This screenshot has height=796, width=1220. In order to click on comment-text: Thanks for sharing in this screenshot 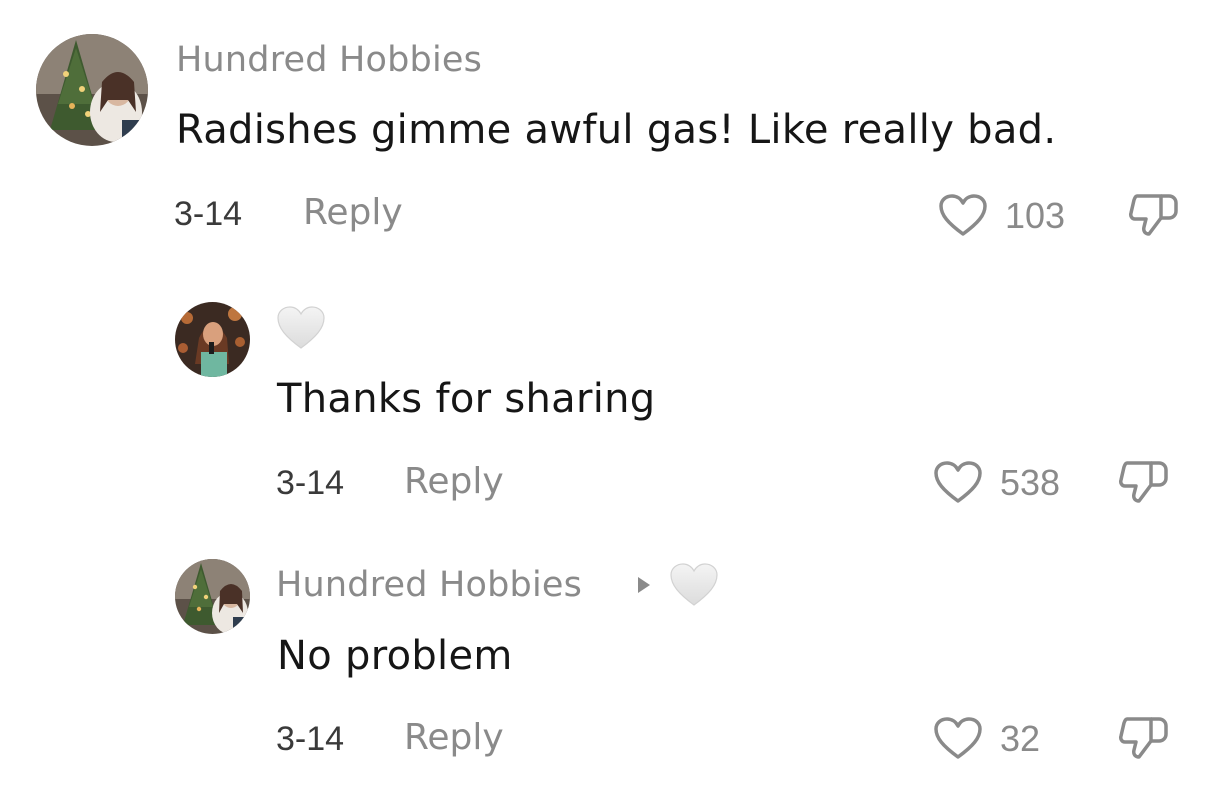, I will do `click(466, 399)`.